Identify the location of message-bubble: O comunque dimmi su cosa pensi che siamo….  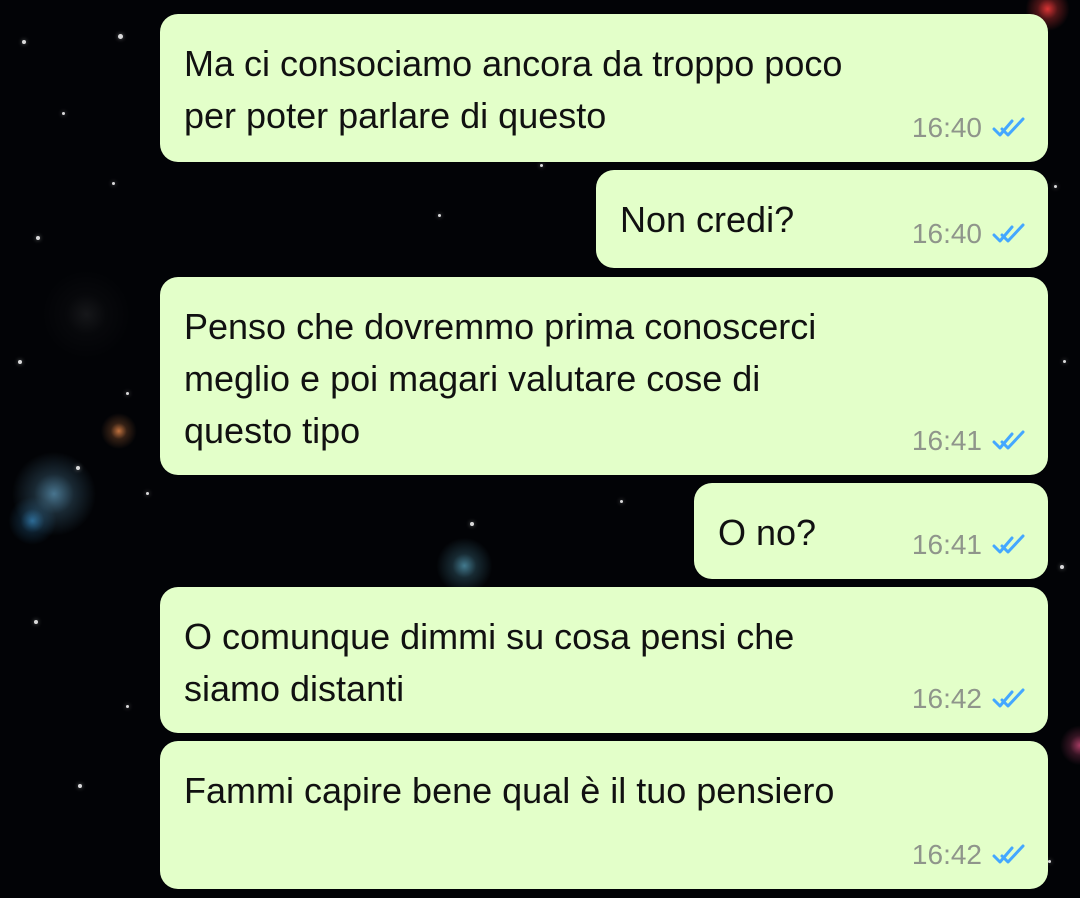
(604, 660).